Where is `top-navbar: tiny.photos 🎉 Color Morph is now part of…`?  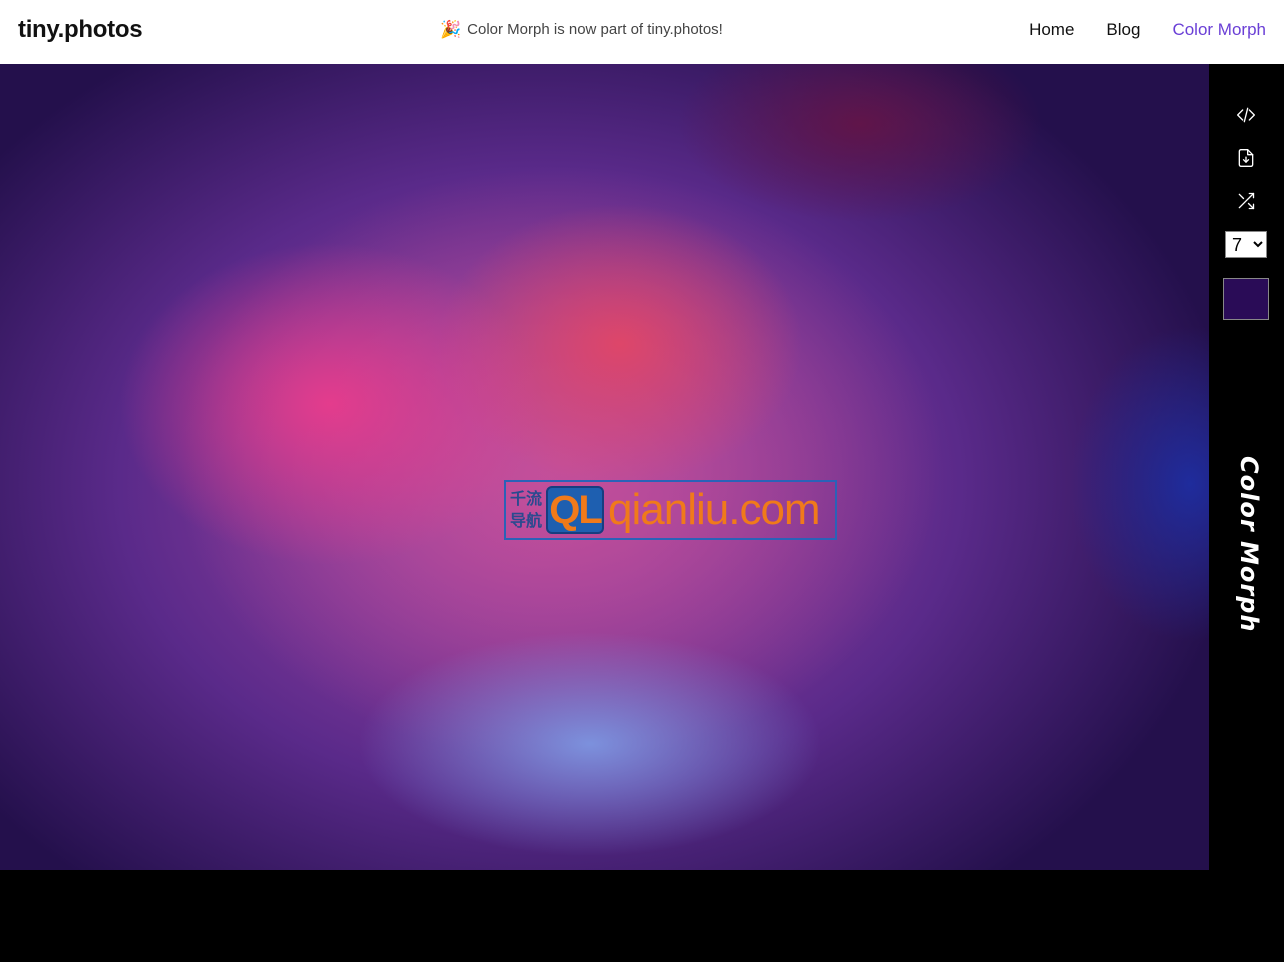 top-navbar: tiny.photos 🎉 Color Morph is now part of… is located at coordinates (642, 32).